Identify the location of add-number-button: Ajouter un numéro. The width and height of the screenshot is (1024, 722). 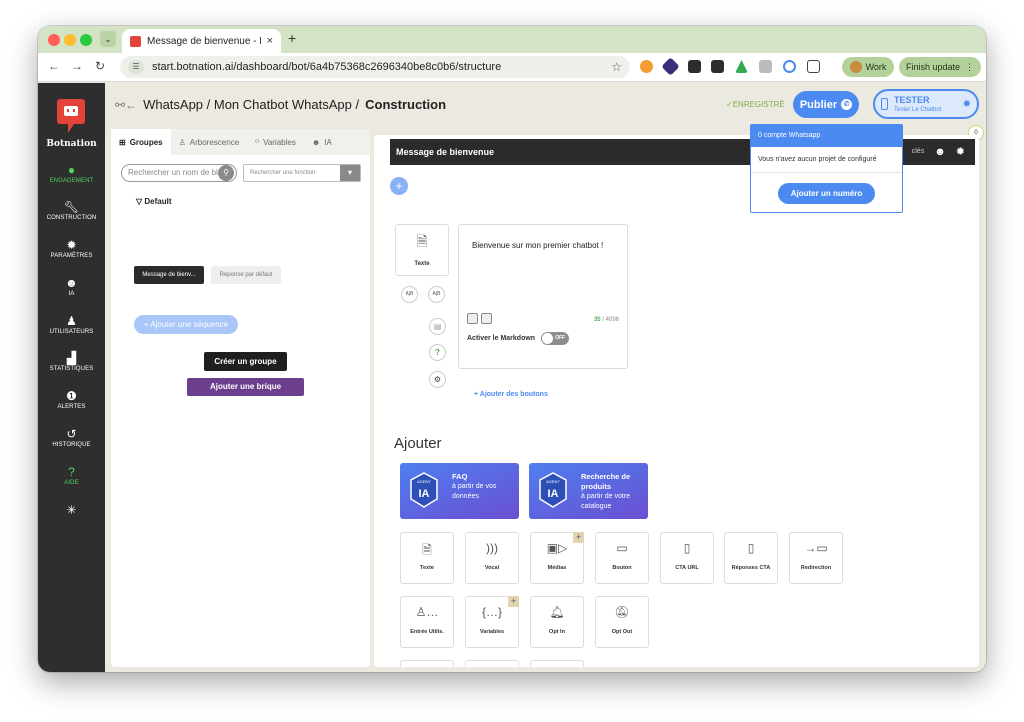
(826, 193).